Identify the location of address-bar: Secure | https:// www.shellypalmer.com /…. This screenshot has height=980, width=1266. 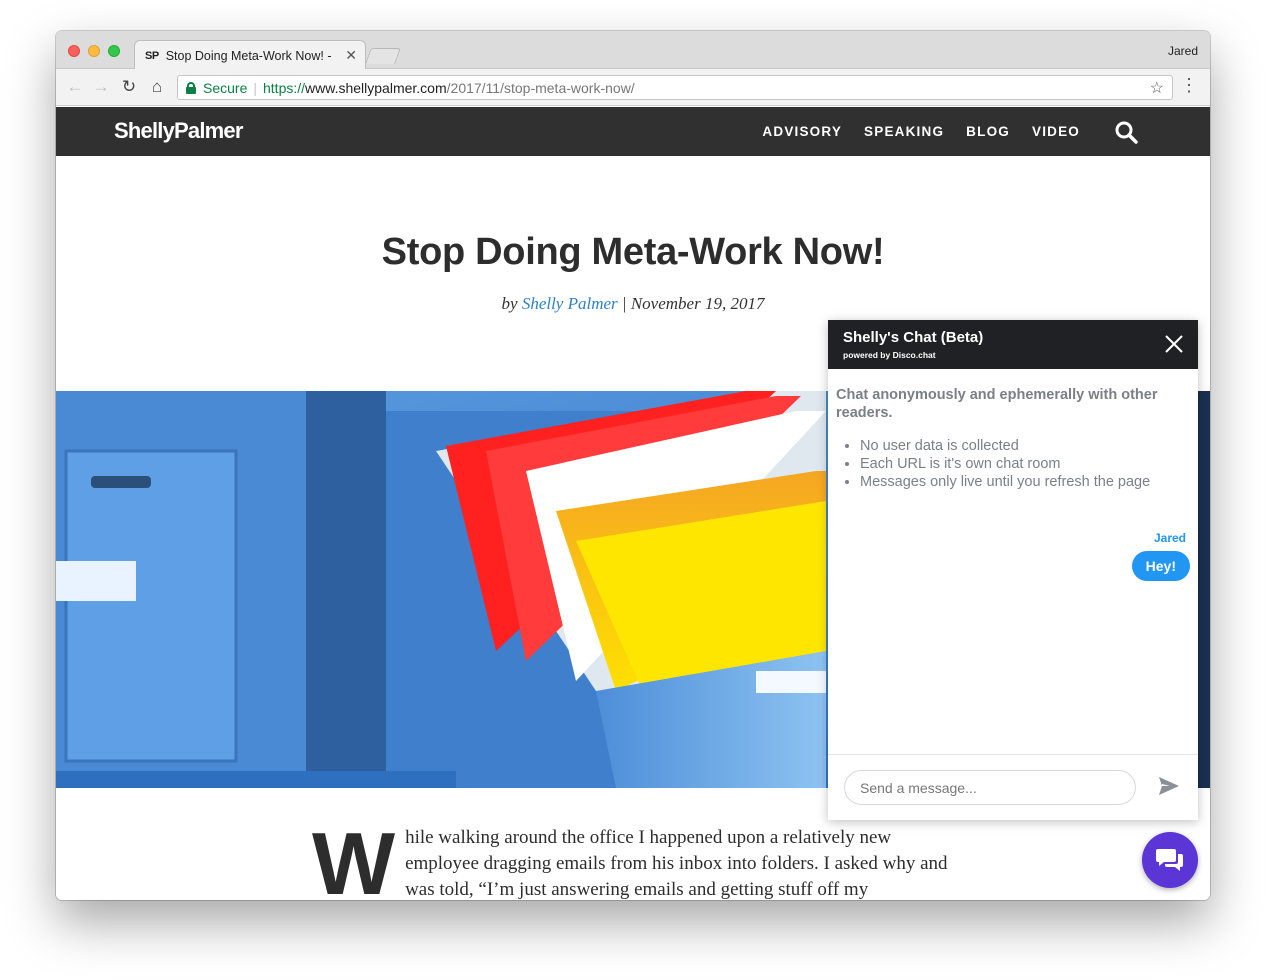
(675, 87).